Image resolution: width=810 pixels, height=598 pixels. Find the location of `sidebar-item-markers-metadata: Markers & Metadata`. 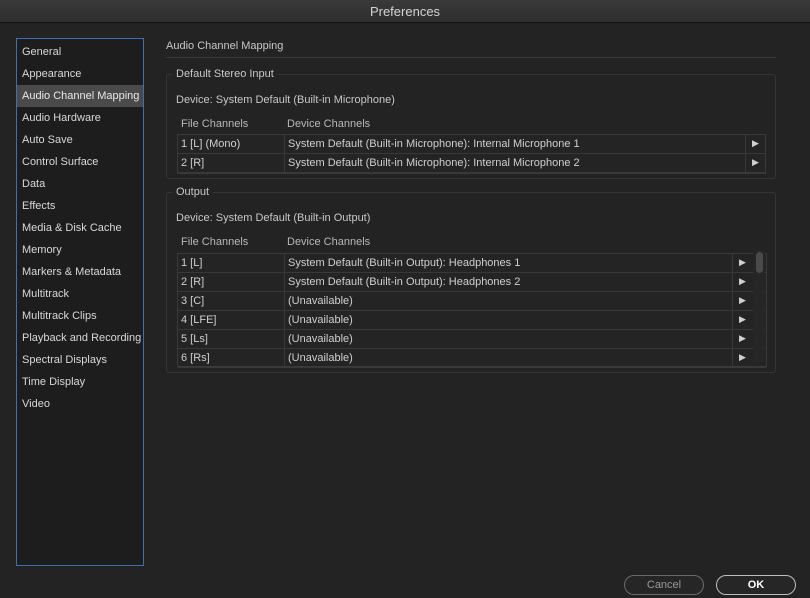

sidebar-item-markers-metadata: Markers & Metadata is located at coordinates (80, 272).